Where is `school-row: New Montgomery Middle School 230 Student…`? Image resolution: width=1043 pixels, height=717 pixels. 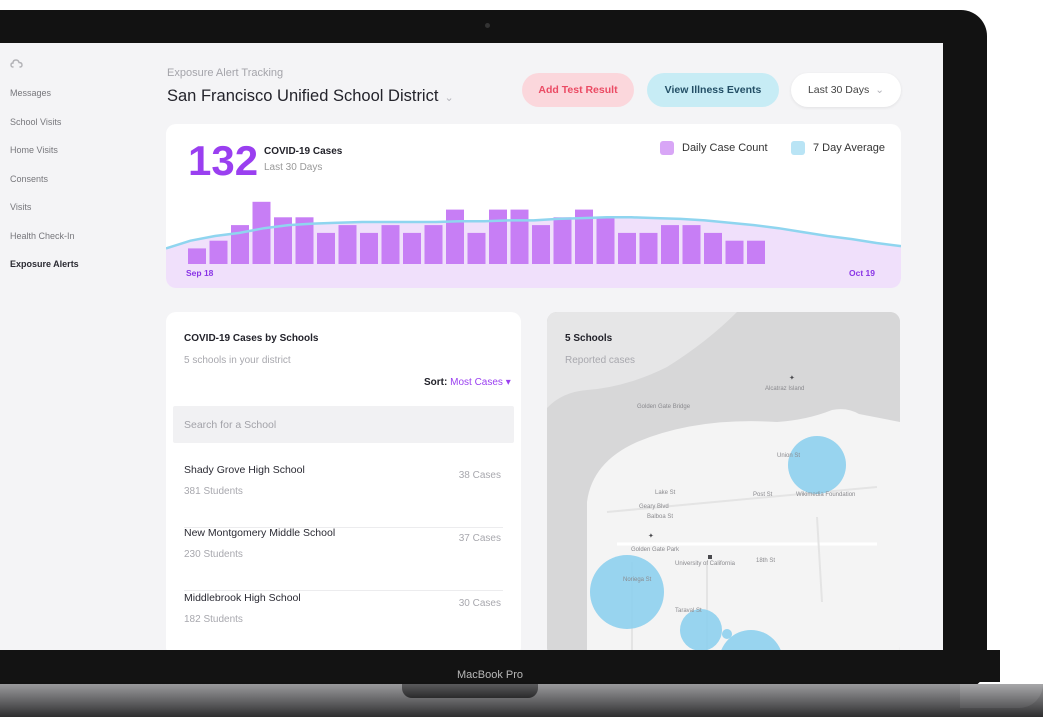
school-row: New Montgomery Middle School 230 Student… is located at coordinates (343, 559).